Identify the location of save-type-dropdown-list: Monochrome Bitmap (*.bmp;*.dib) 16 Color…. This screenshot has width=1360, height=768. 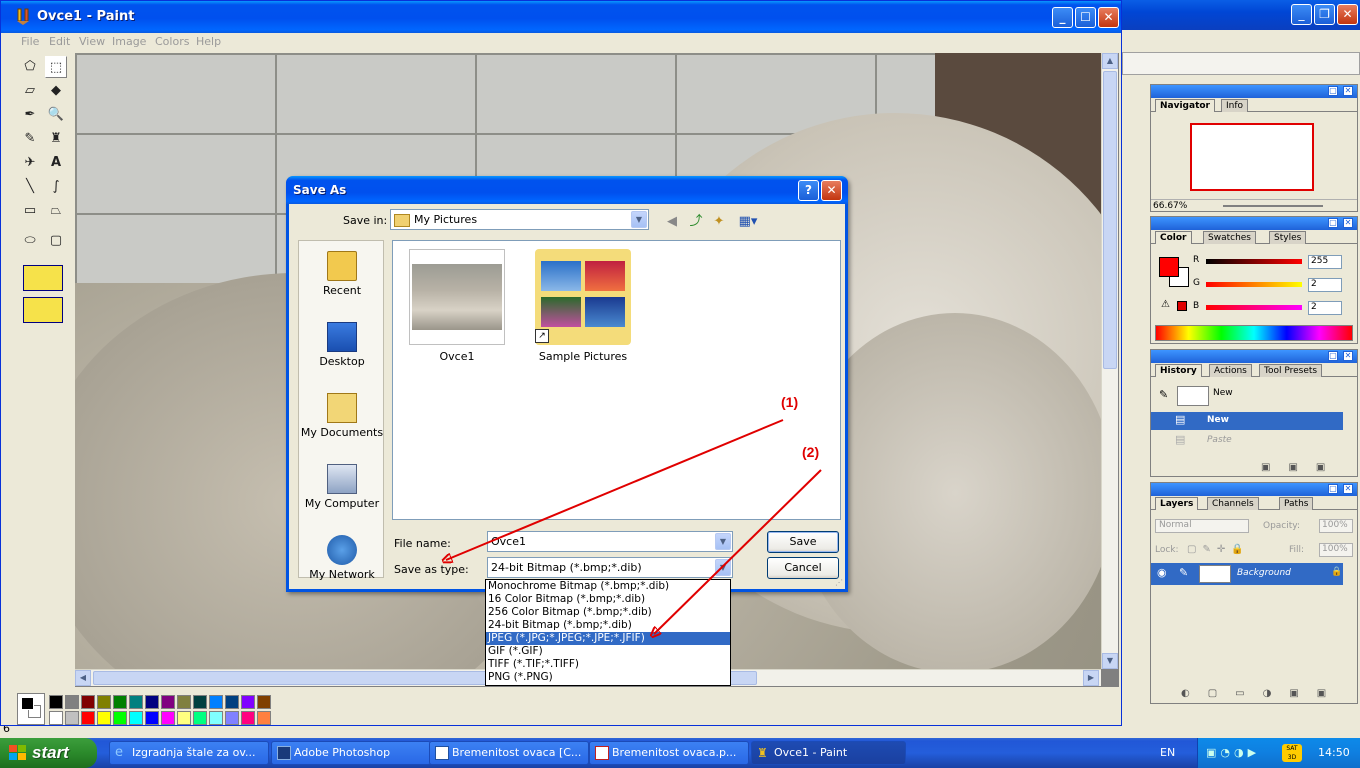
(608, 632).